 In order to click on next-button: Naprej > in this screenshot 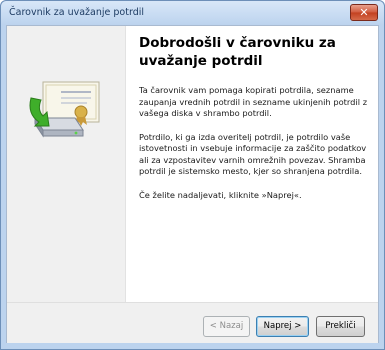, I will do `click(282, 326)`.